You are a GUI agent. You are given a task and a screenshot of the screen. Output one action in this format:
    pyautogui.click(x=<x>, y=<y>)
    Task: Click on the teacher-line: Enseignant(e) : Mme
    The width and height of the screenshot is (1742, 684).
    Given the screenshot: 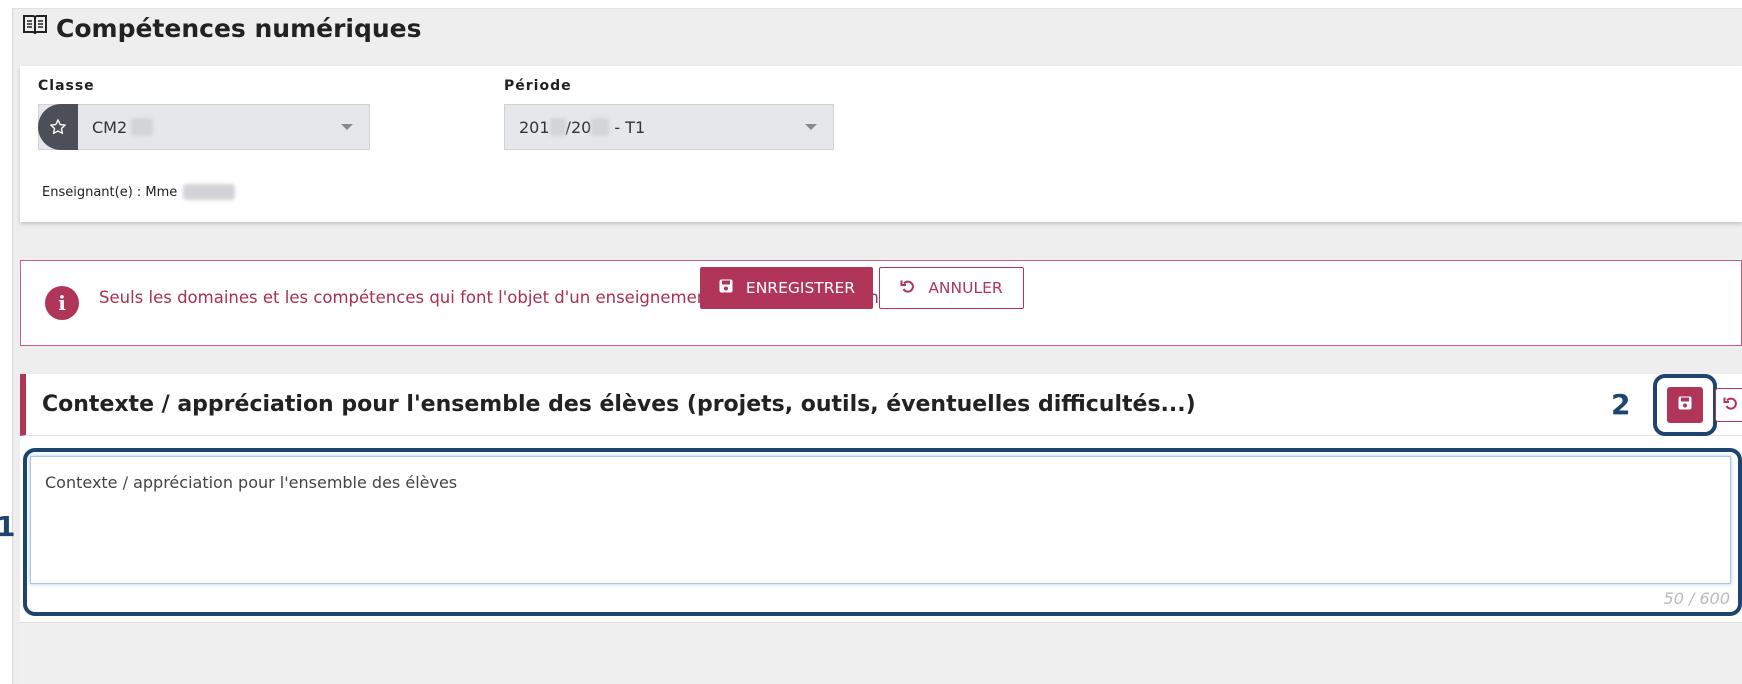 What is the action you would take?
    pyautogui.click(x=139, y=192)
    